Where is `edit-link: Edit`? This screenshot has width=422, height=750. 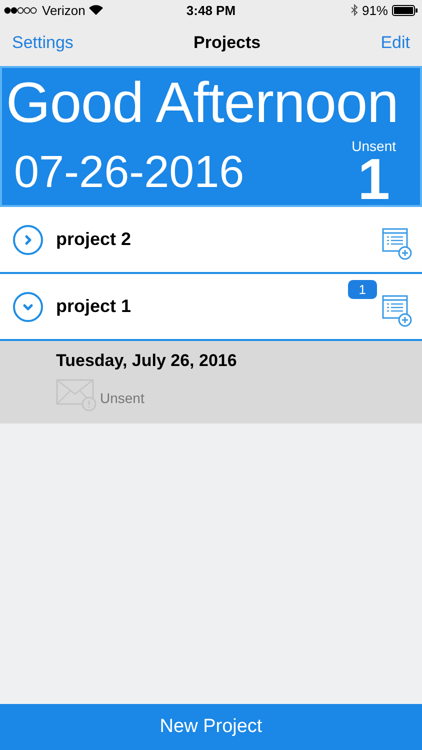
edit-link: Edit is located at coordinates (395, 43).